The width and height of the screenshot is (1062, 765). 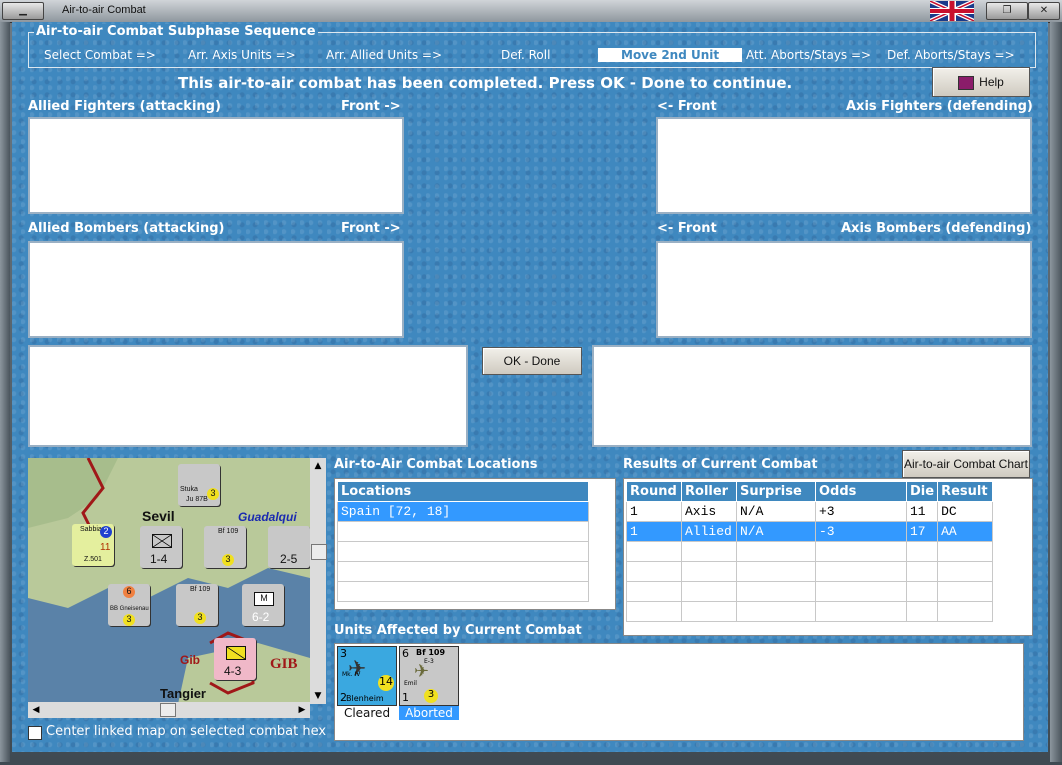 What do you see at coordinates (720, 464) in the screenshot?
I see `results-title: Results of Current Combat` at bounding box center [720, 464].